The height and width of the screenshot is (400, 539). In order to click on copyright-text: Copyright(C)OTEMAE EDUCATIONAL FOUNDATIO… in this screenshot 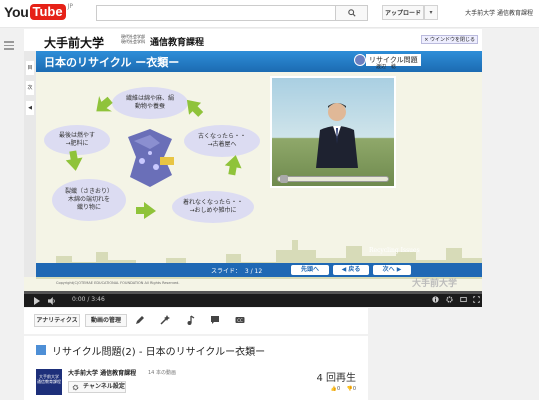, I will do `click(118, 283)`.